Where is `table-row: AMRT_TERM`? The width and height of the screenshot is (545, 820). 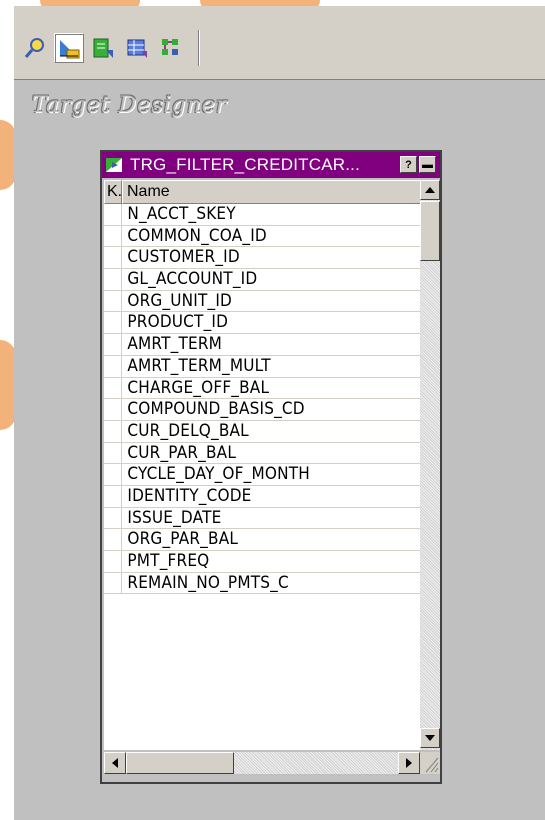 table-row: AMRT_TERM is located at coordinates (271, 345).